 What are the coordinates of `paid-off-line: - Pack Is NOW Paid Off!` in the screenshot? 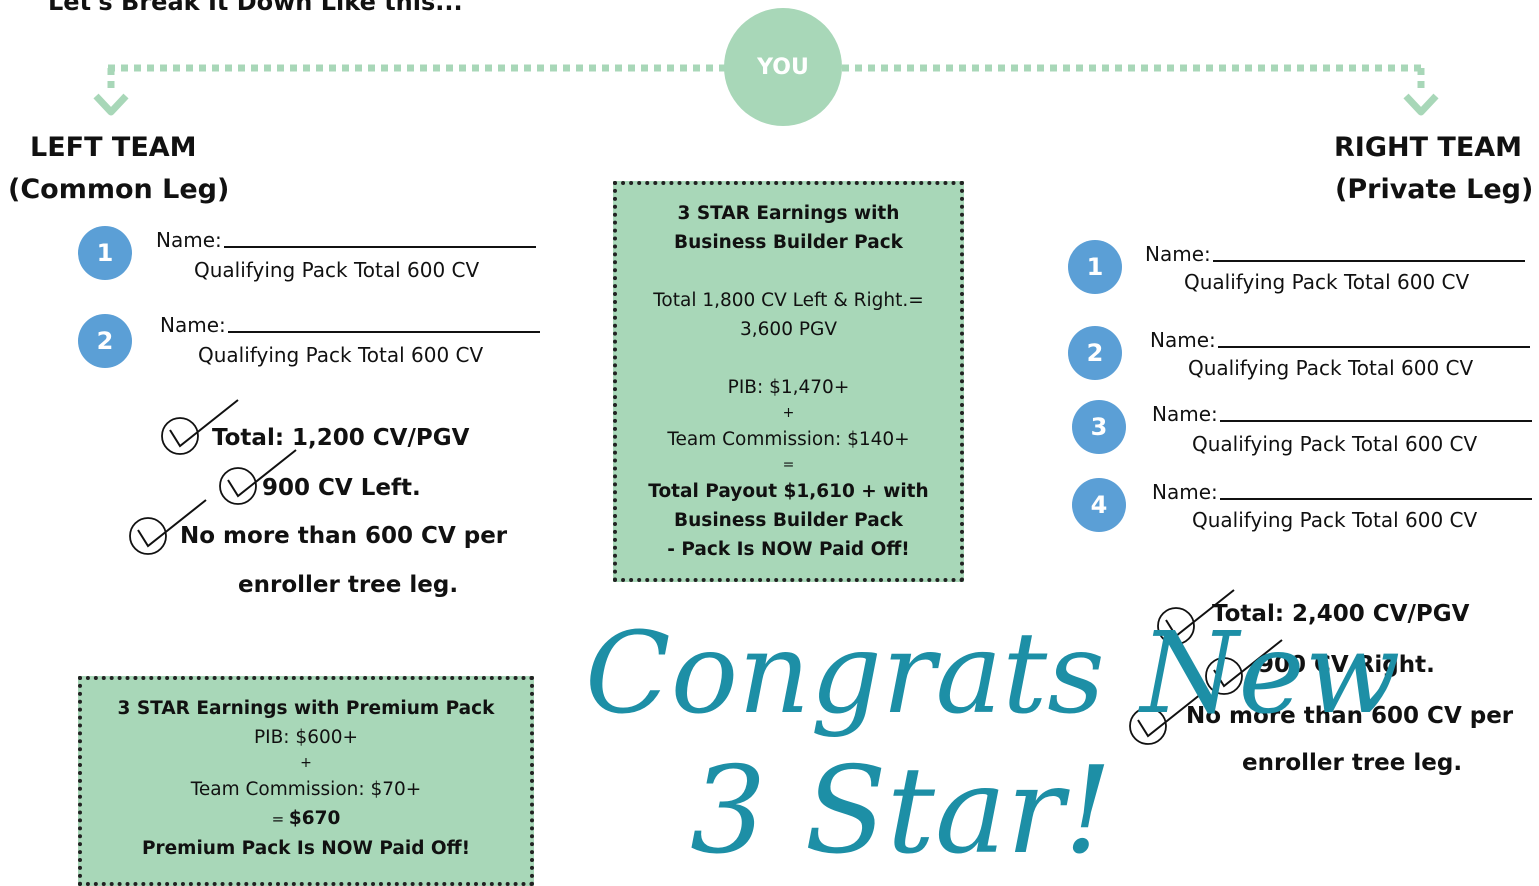 It's located at (788, 549).